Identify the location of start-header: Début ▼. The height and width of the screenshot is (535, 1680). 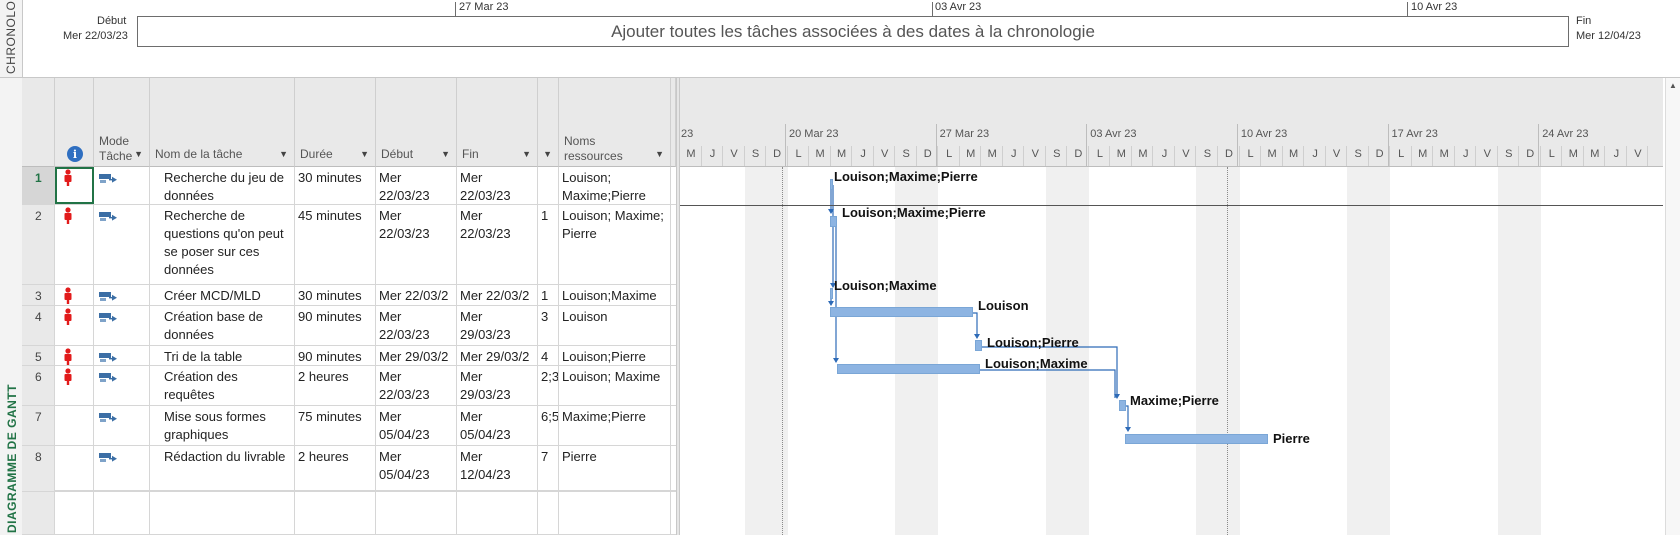
(416, 122).